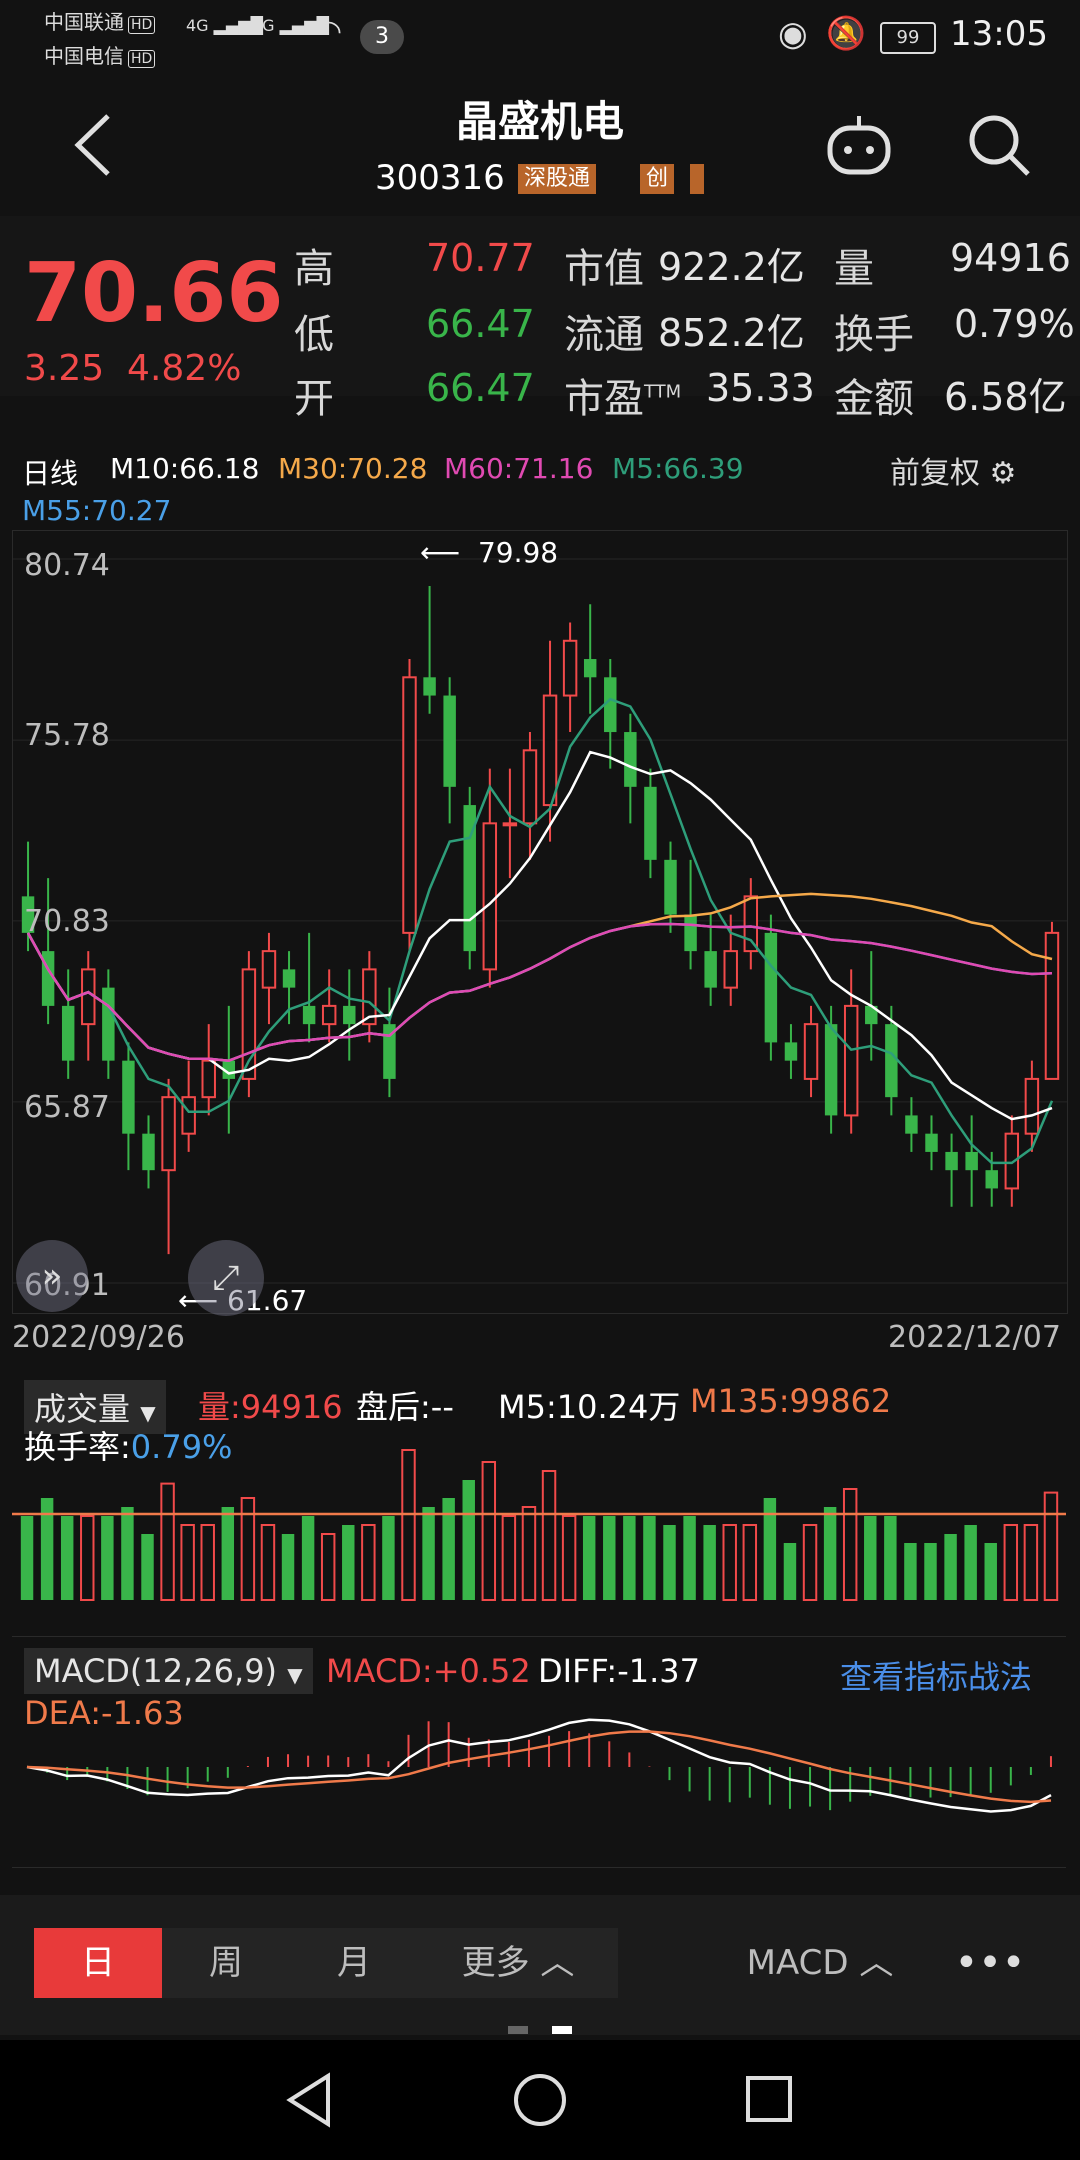  I want to click on fullscreen-button: ⤢, so click(226, 1278).